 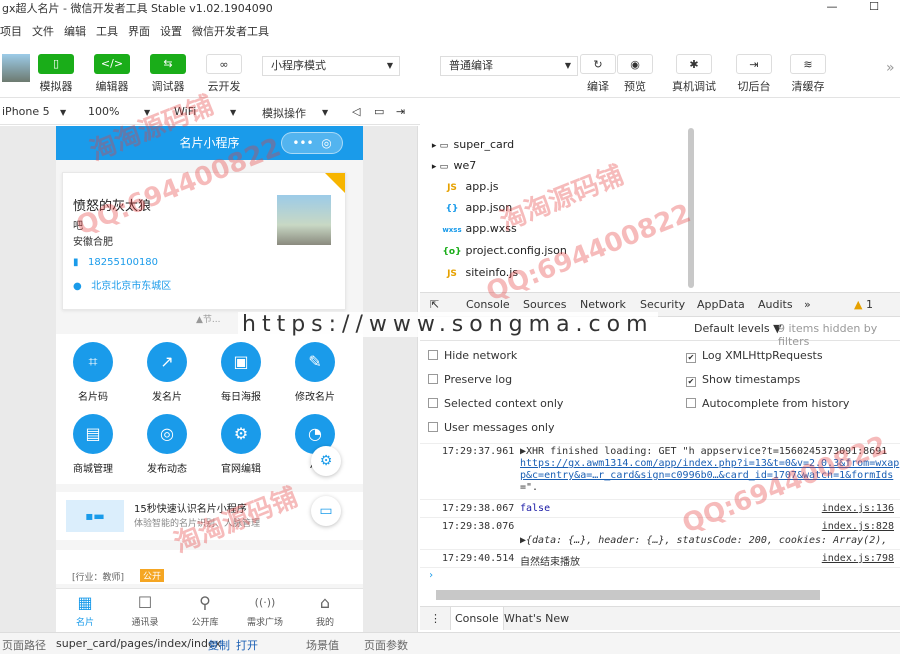 I want to click on tab-label: 公开库, so click(x=205, y=623).